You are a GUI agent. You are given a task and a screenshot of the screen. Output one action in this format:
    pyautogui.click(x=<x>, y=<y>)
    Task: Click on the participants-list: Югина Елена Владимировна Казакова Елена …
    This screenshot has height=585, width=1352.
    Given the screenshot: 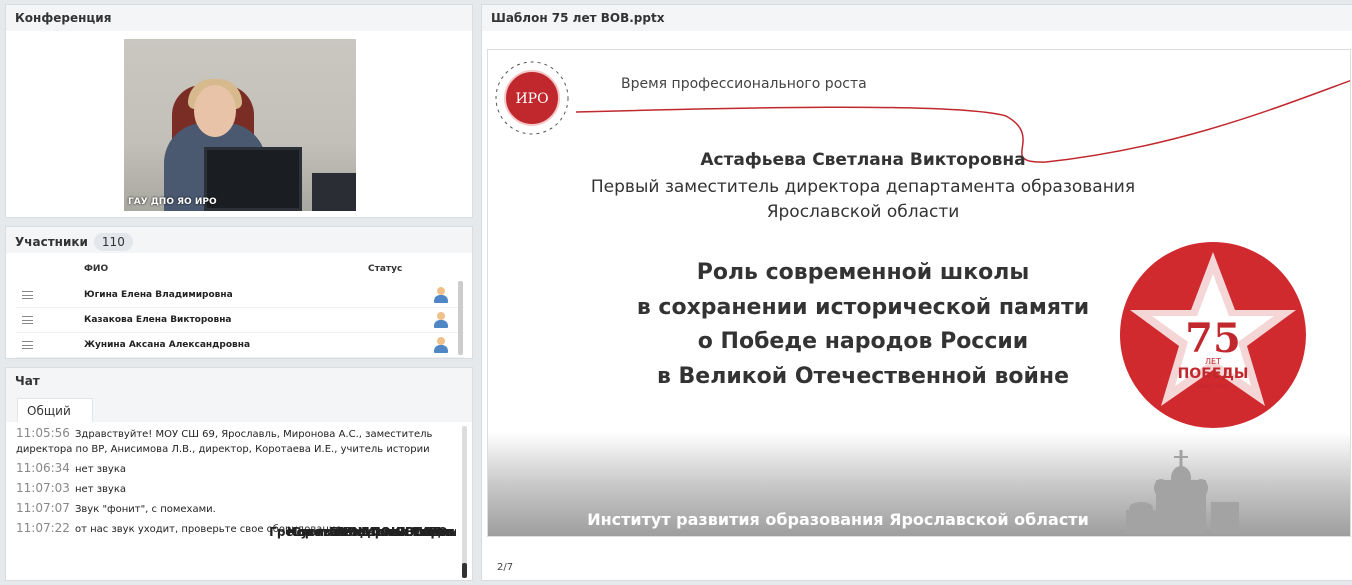 What is the action you would take?
    pyautogui.click(x=240, y=320)
    